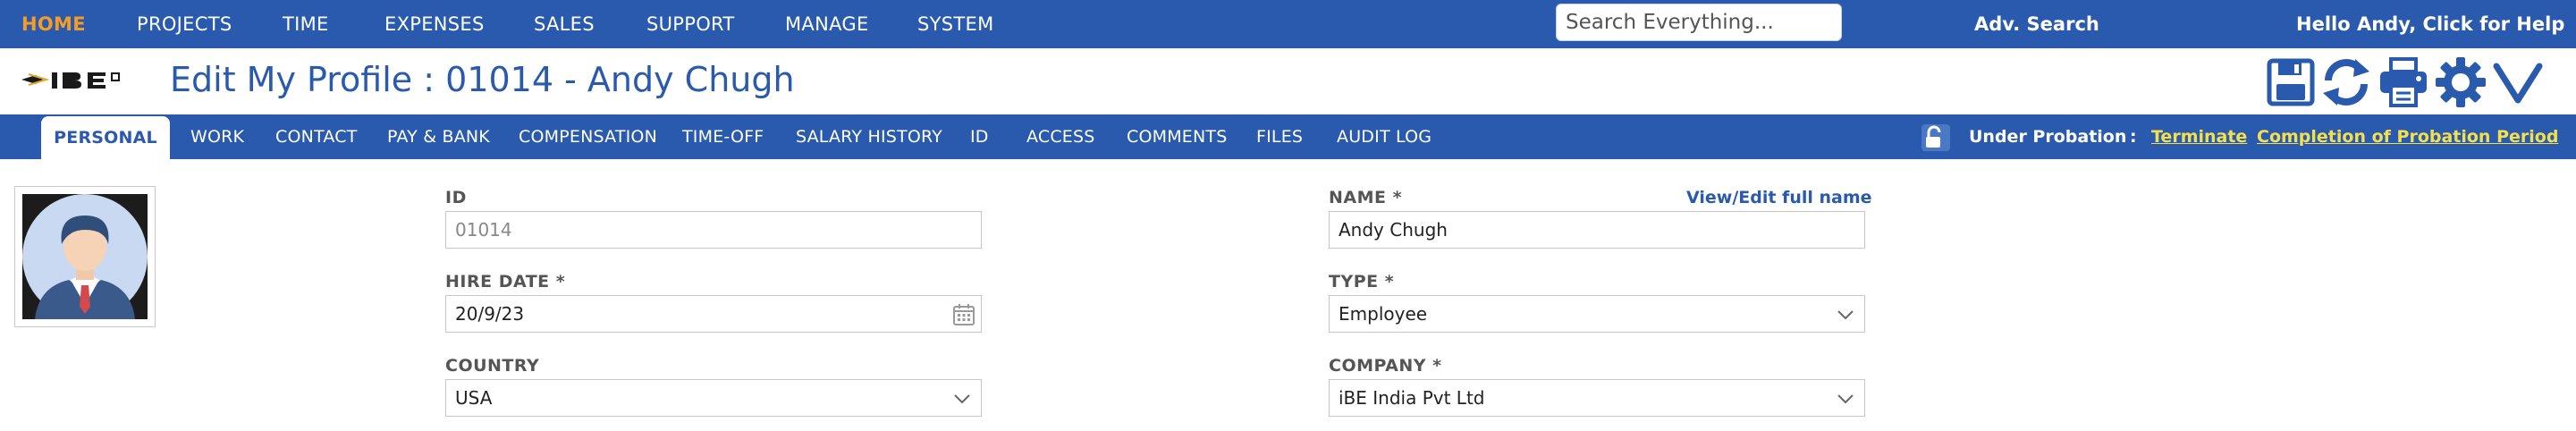 This screenshot has width=2576, height=431. Describe the element at coordinates (1384, 137) in the screenshot. I see `tab-audit-log: AUDIT LOG` at that location.